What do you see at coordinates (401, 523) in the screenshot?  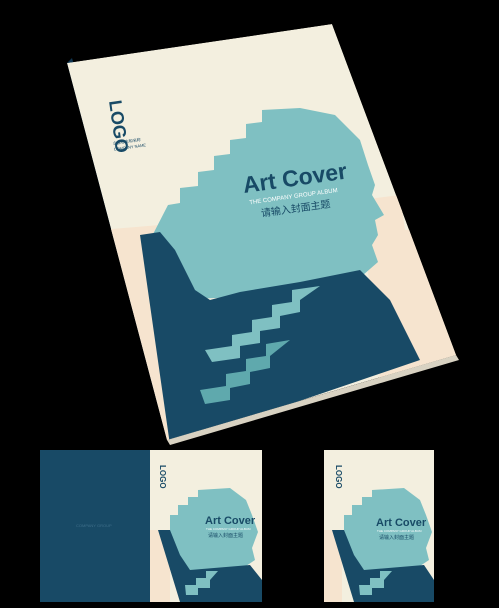 I see `front-title: Art Cover` at bounding box center [401, 523].